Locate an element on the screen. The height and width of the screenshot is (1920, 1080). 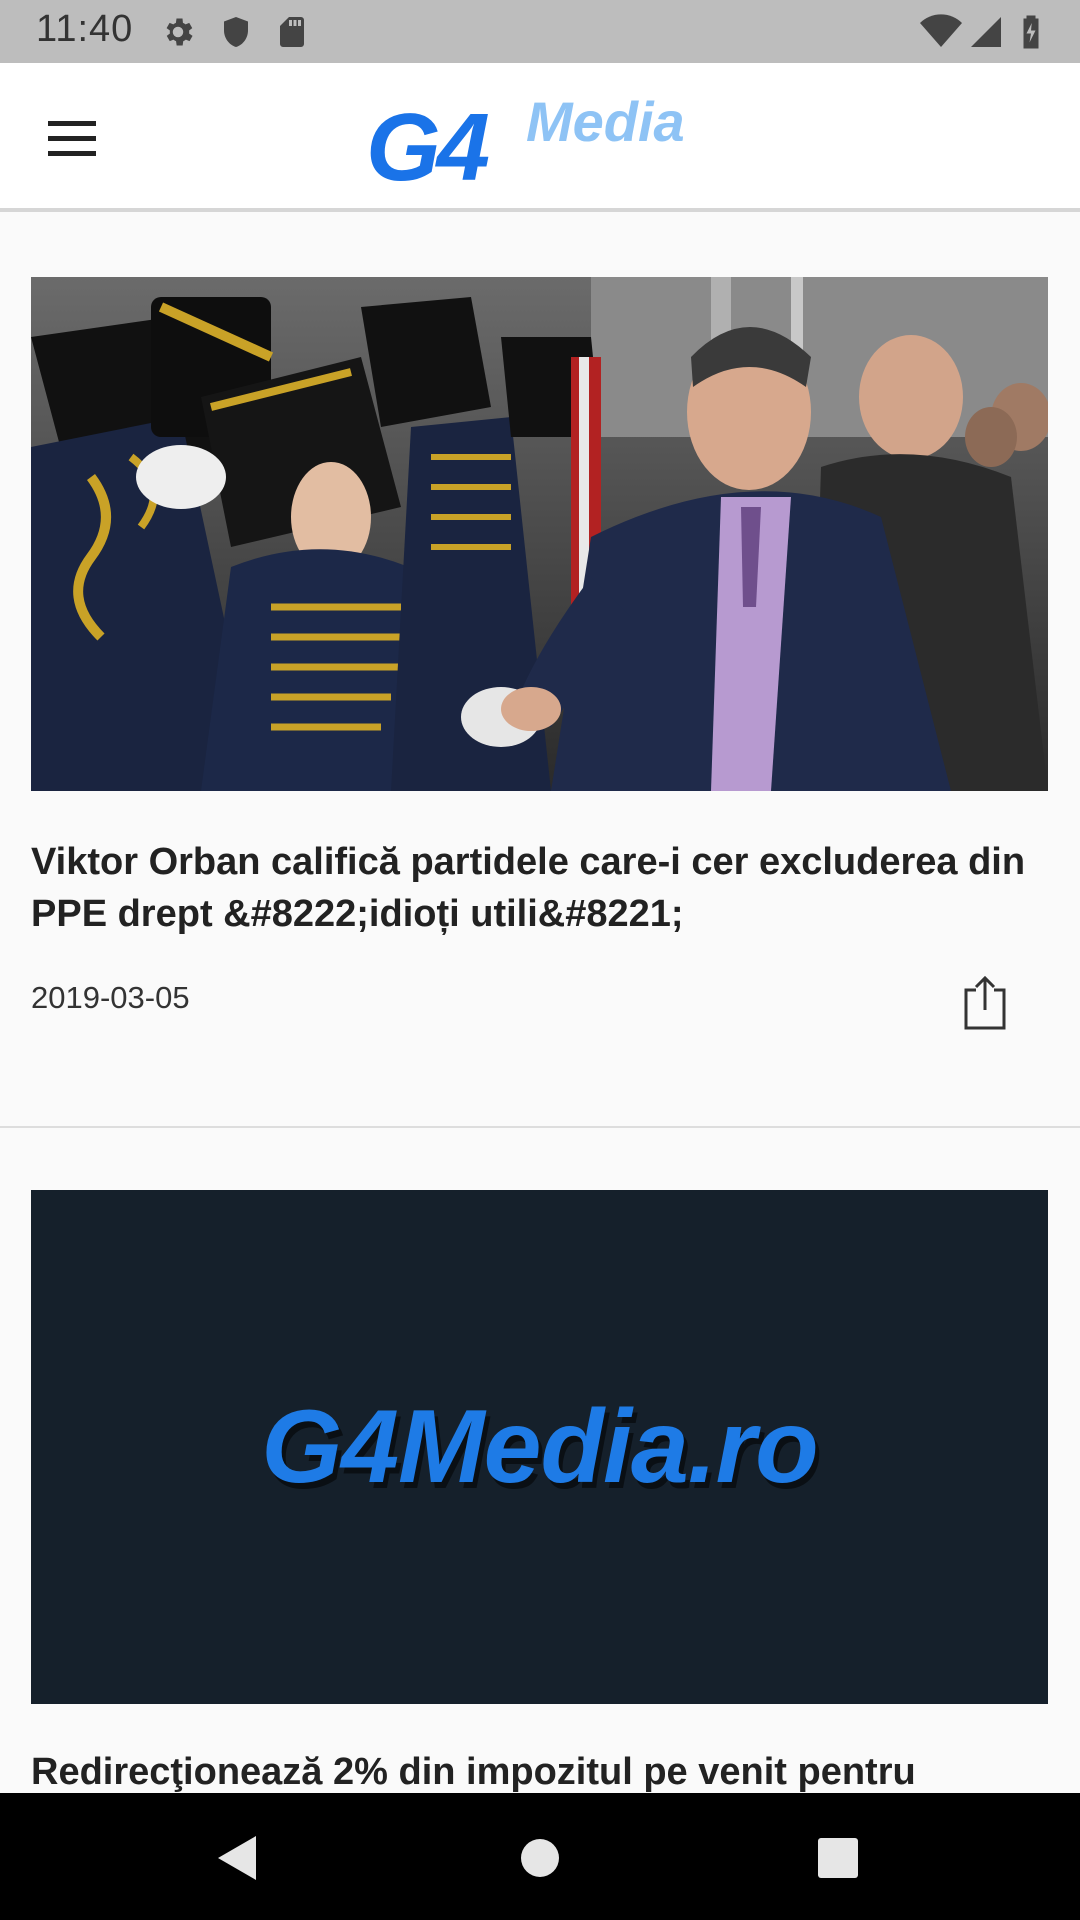
recents-icon is located at coordinates (838, 1858).